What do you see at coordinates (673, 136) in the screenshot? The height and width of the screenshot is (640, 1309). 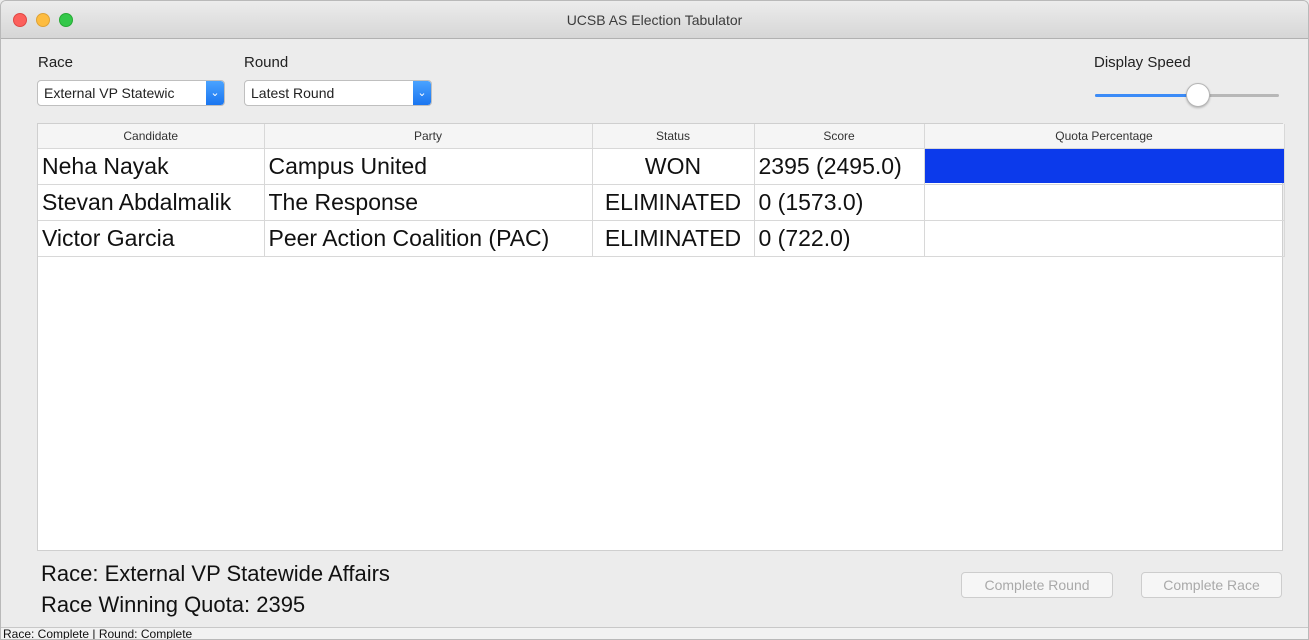 I see `column-header-status: Status` at bounding box center [673, 136].